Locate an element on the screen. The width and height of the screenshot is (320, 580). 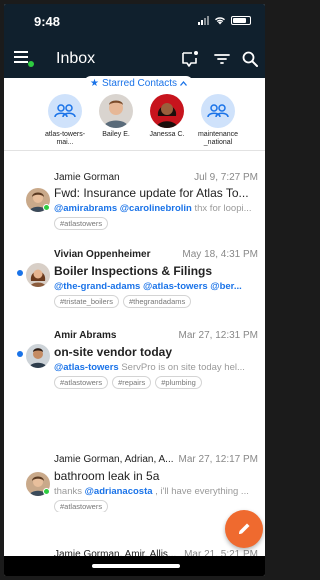
home-indicator is located at coordinates (136, 566).